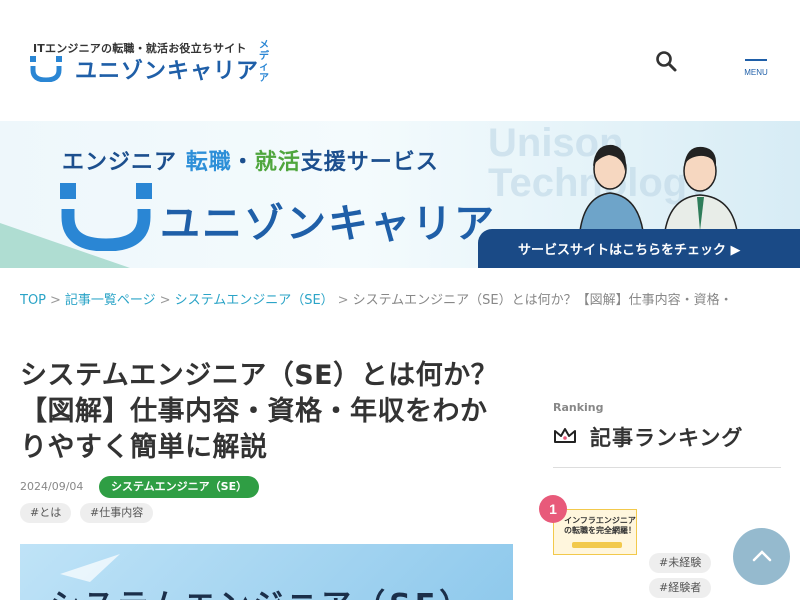 The height and width of the screenshot is (600, 800). I want to click on logo-u-icon, so click(46, 69).